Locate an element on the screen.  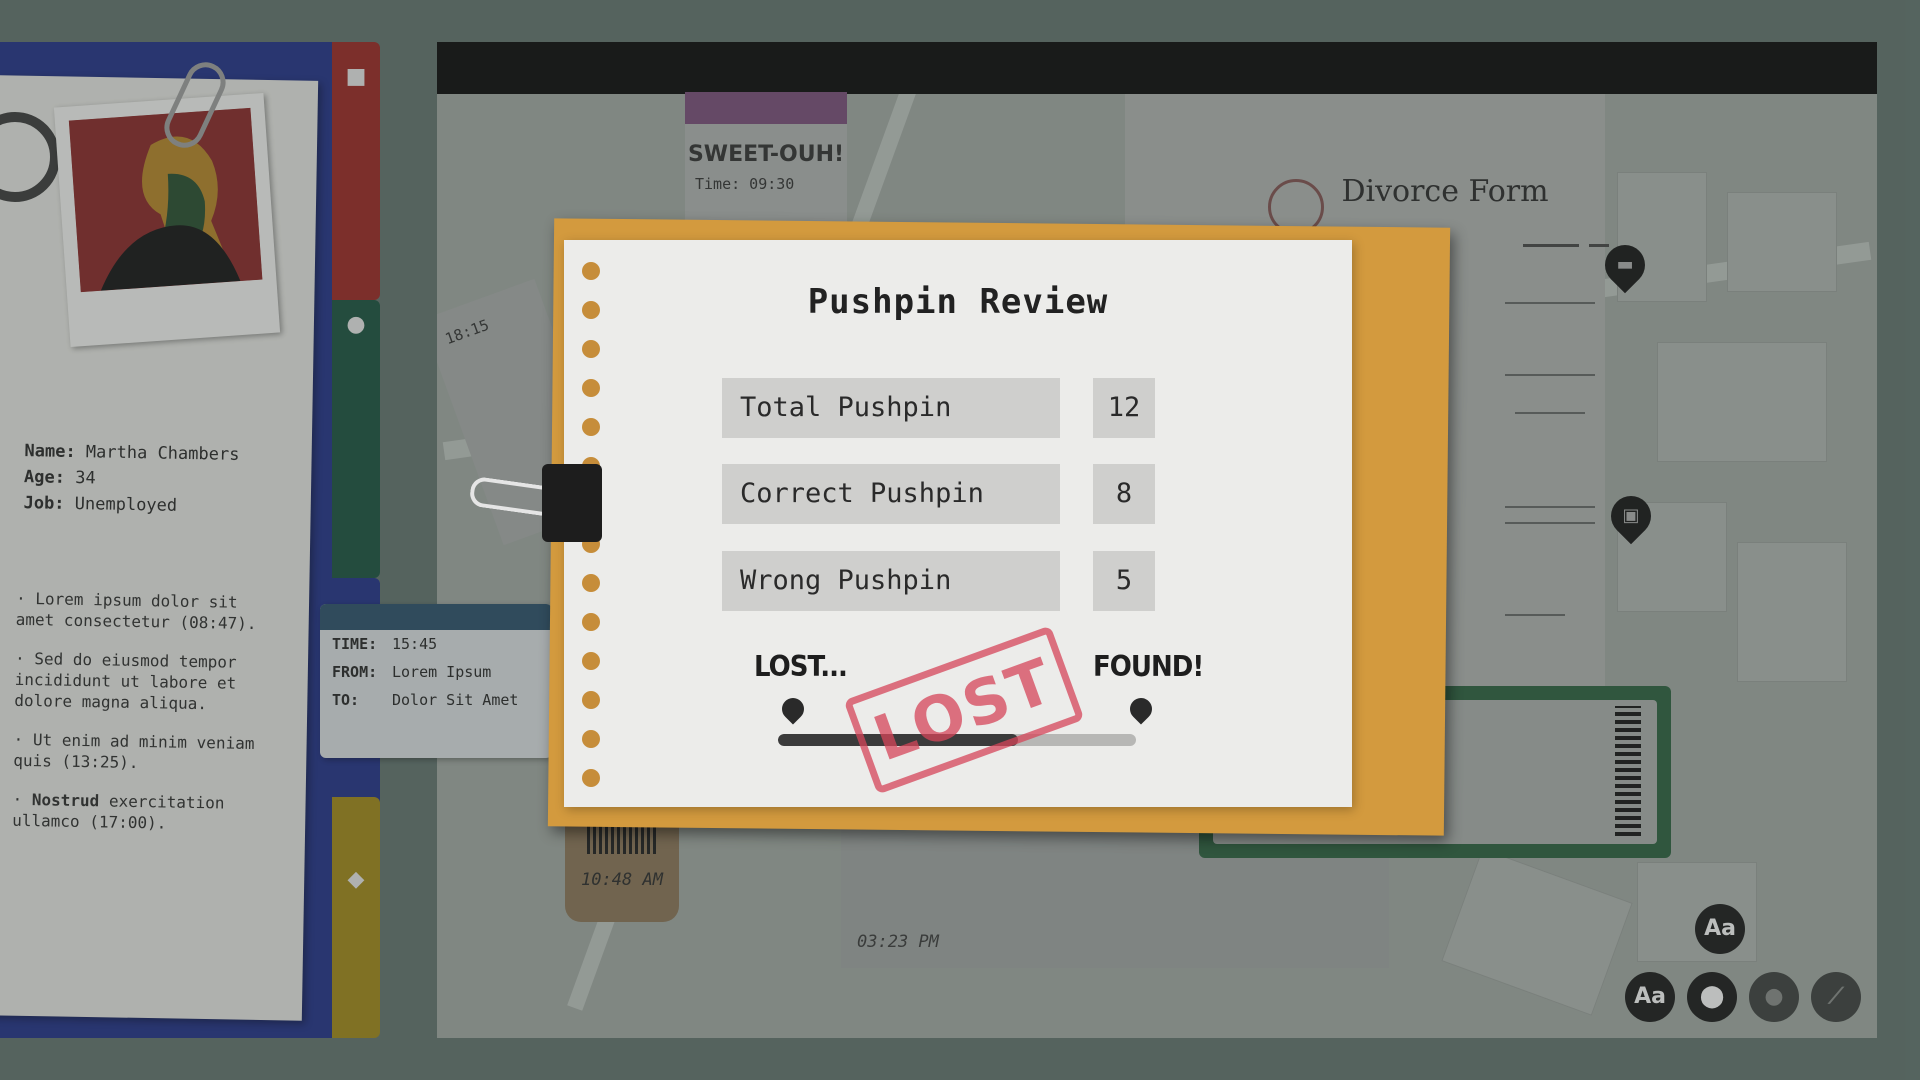
sweet-receipt-time: Time: 09:30 is located at coordinates (745, 184).